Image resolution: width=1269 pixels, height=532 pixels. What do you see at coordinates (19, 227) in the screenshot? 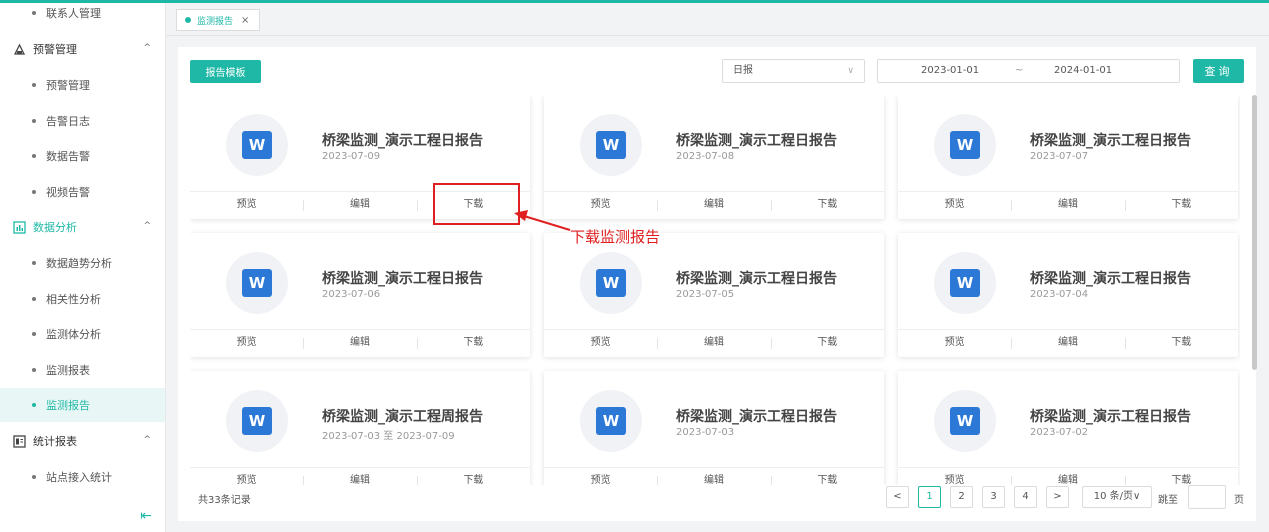
I see `chart-icon` at bounding box center [19, 227].